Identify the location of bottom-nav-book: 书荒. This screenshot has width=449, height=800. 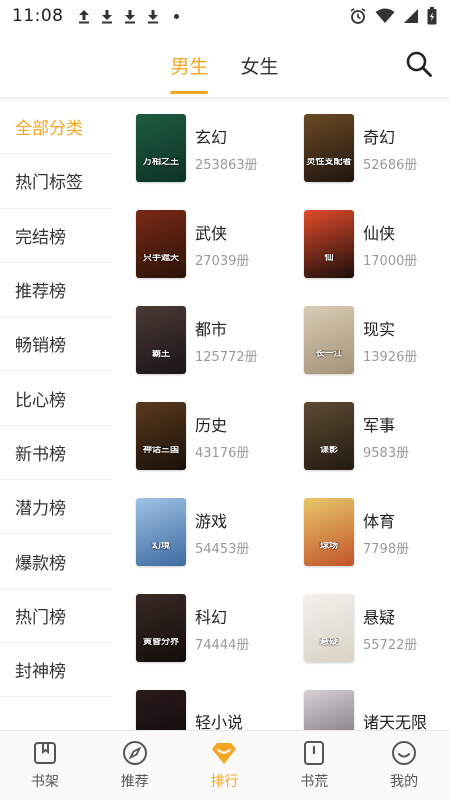
(314, 765).